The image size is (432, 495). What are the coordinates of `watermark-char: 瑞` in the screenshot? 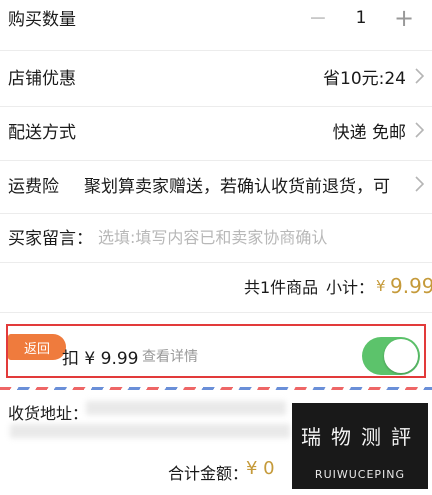 It's located at (311, 436).